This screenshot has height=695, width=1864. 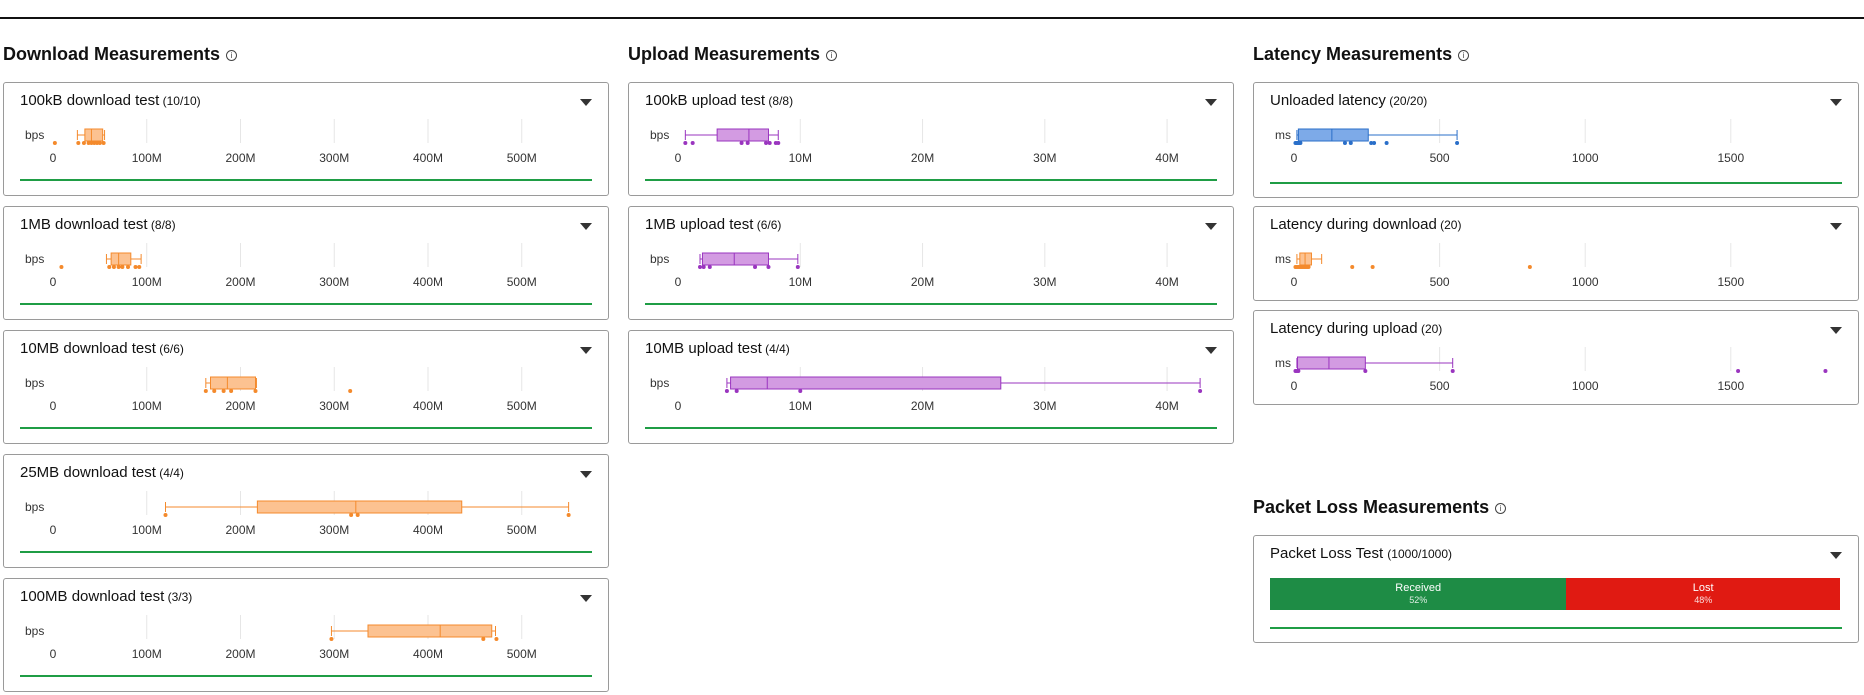 I want to click on test-count: (8/8), so click(x=161, y=225).